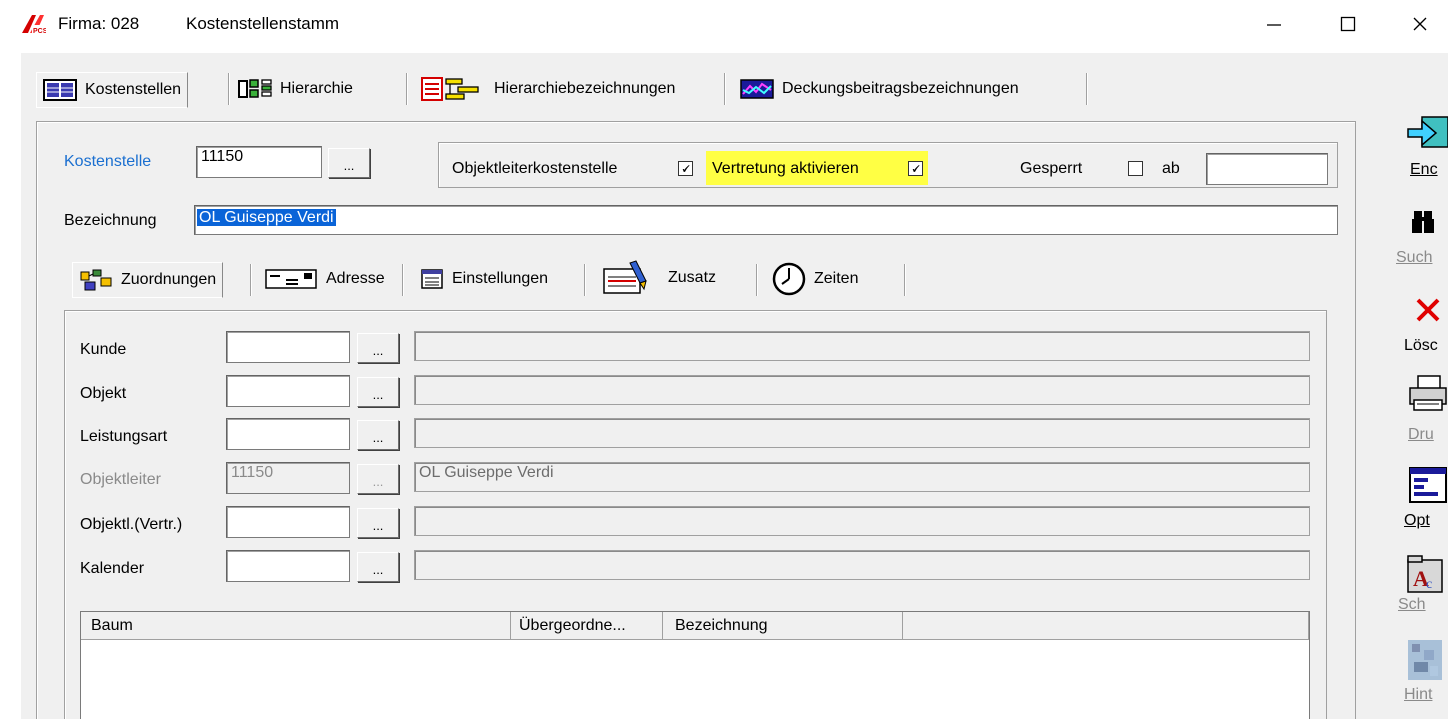 This screenshot has width=1448, height=719. I want to click on maximize-button, so click(1348, 24).